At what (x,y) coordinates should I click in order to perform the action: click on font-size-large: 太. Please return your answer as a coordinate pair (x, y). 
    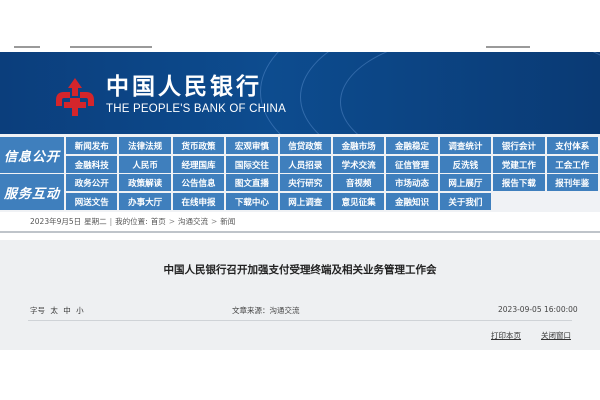
    Looking at the image, I should click on (54, 310).